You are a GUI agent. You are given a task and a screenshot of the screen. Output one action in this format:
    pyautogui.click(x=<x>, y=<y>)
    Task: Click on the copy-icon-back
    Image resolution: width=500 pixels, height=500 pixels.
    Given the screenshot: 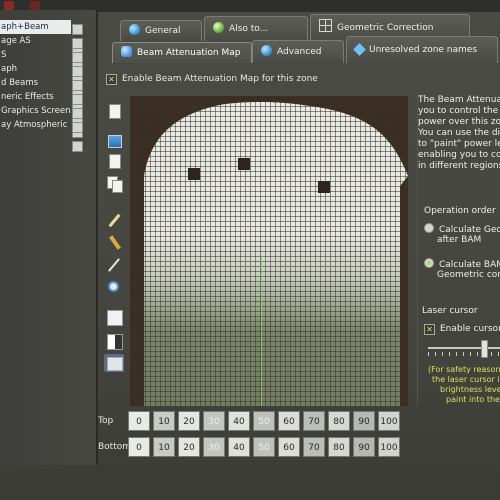 What is the action you would take?
    pyautogui.click(x=117, y=186)
    